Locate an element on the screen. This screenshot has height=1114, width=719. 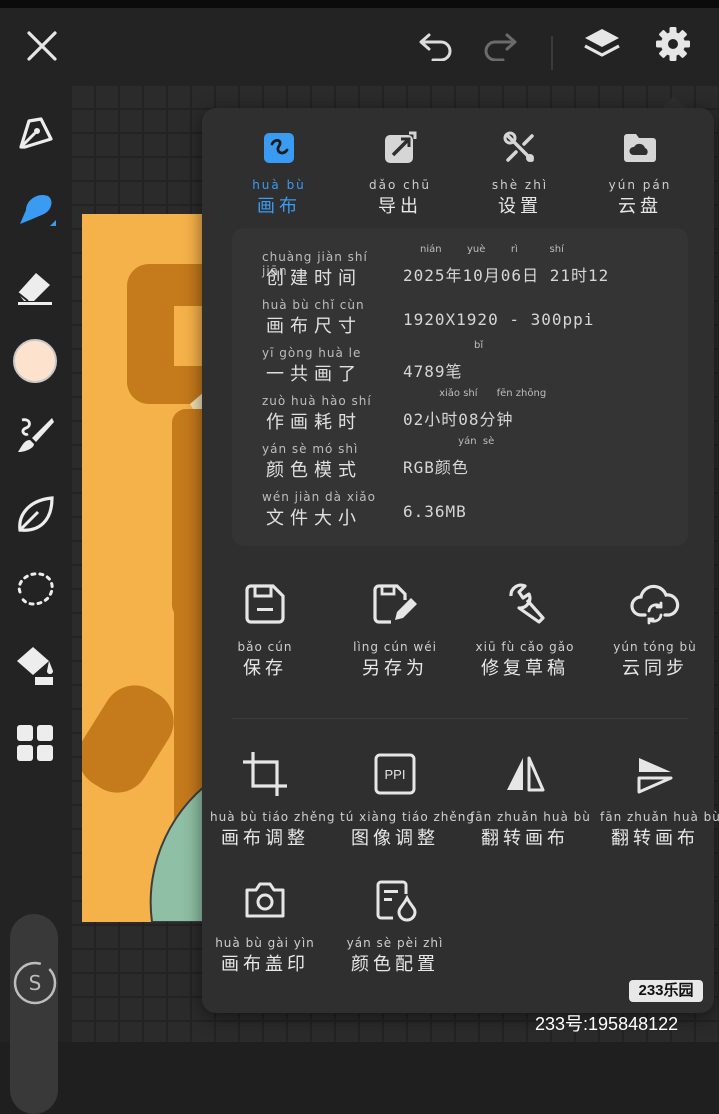
flip-horizontal-icon is located at coordinates (525, 774).